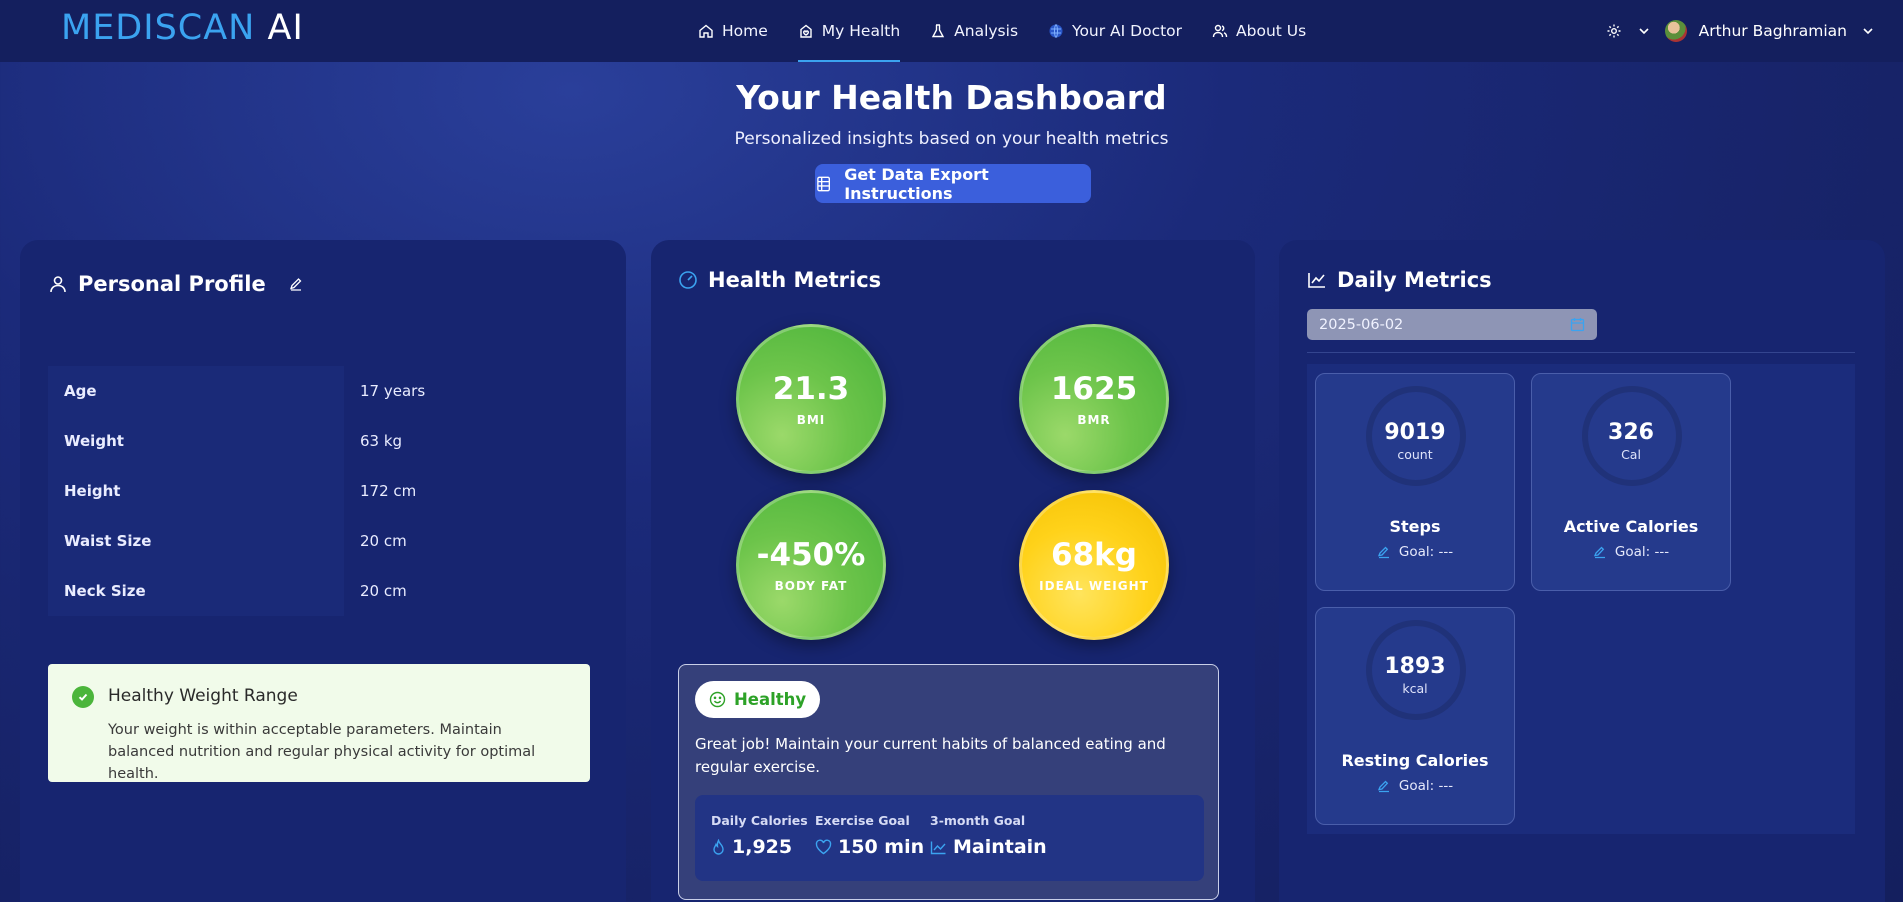 The width and height of the screenshot is (1903, 902). Describe the element at coordinates (1127, 31) in the screenshot. I see `nav-ai-doctor-label: Your AI Doctor` at that location.